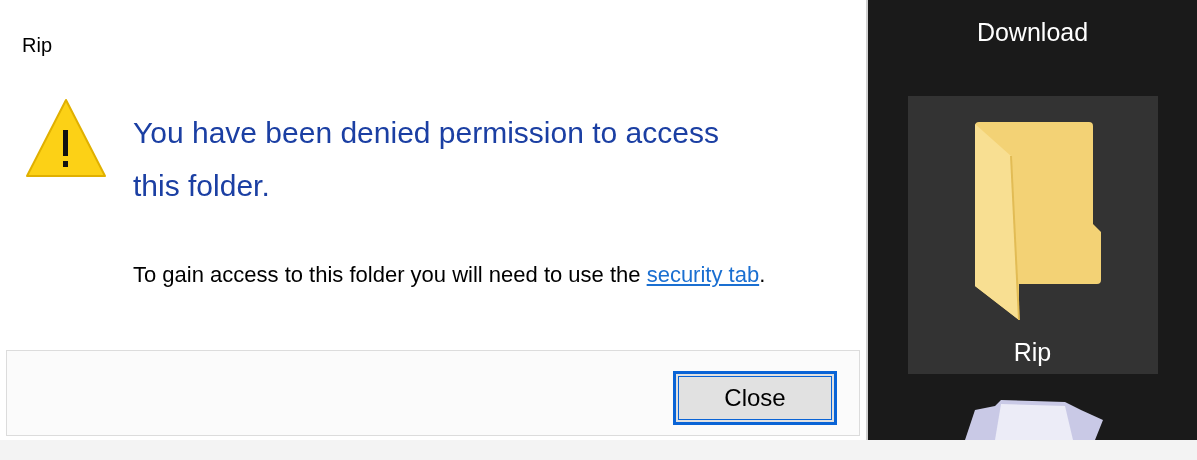 This screenshot has width=1197, height=460. What do you see at coordinates (1032, 235) in the screenshot?
I see `folder-tile: Rip` at bounding box center [1032, 235].